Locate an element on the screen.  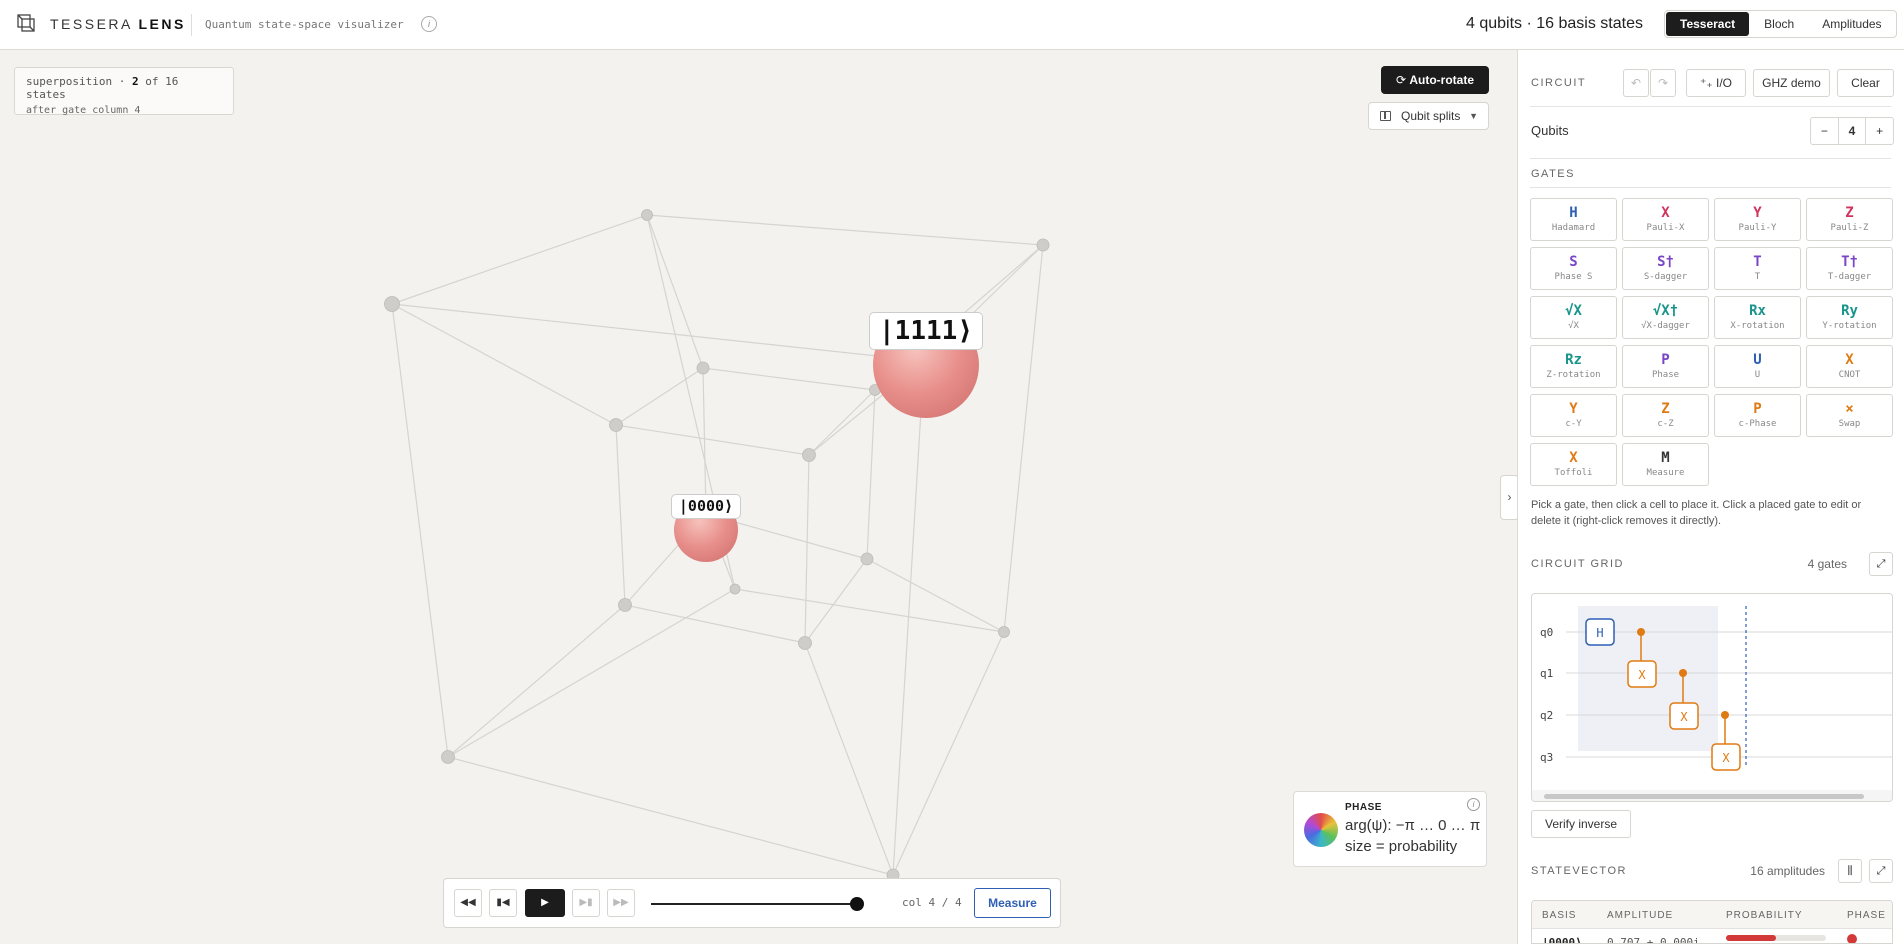
gate-pauli-z: Z Pauli-Z is located at coordinates (1849, 219).